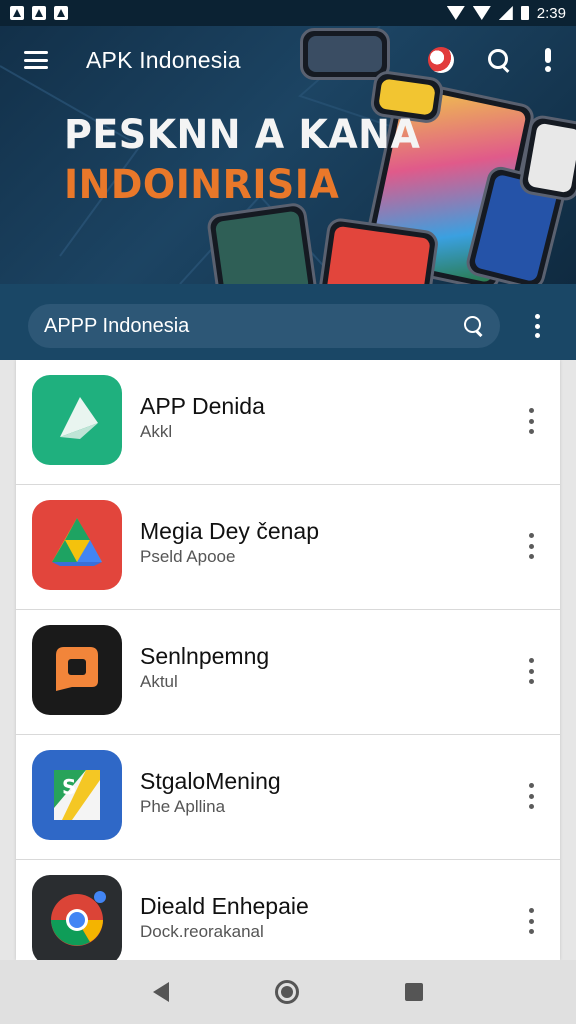 The height and width of the screenshot is (1024, 576). I want to click on app-subtitle: Akkl, so click(156, 431).